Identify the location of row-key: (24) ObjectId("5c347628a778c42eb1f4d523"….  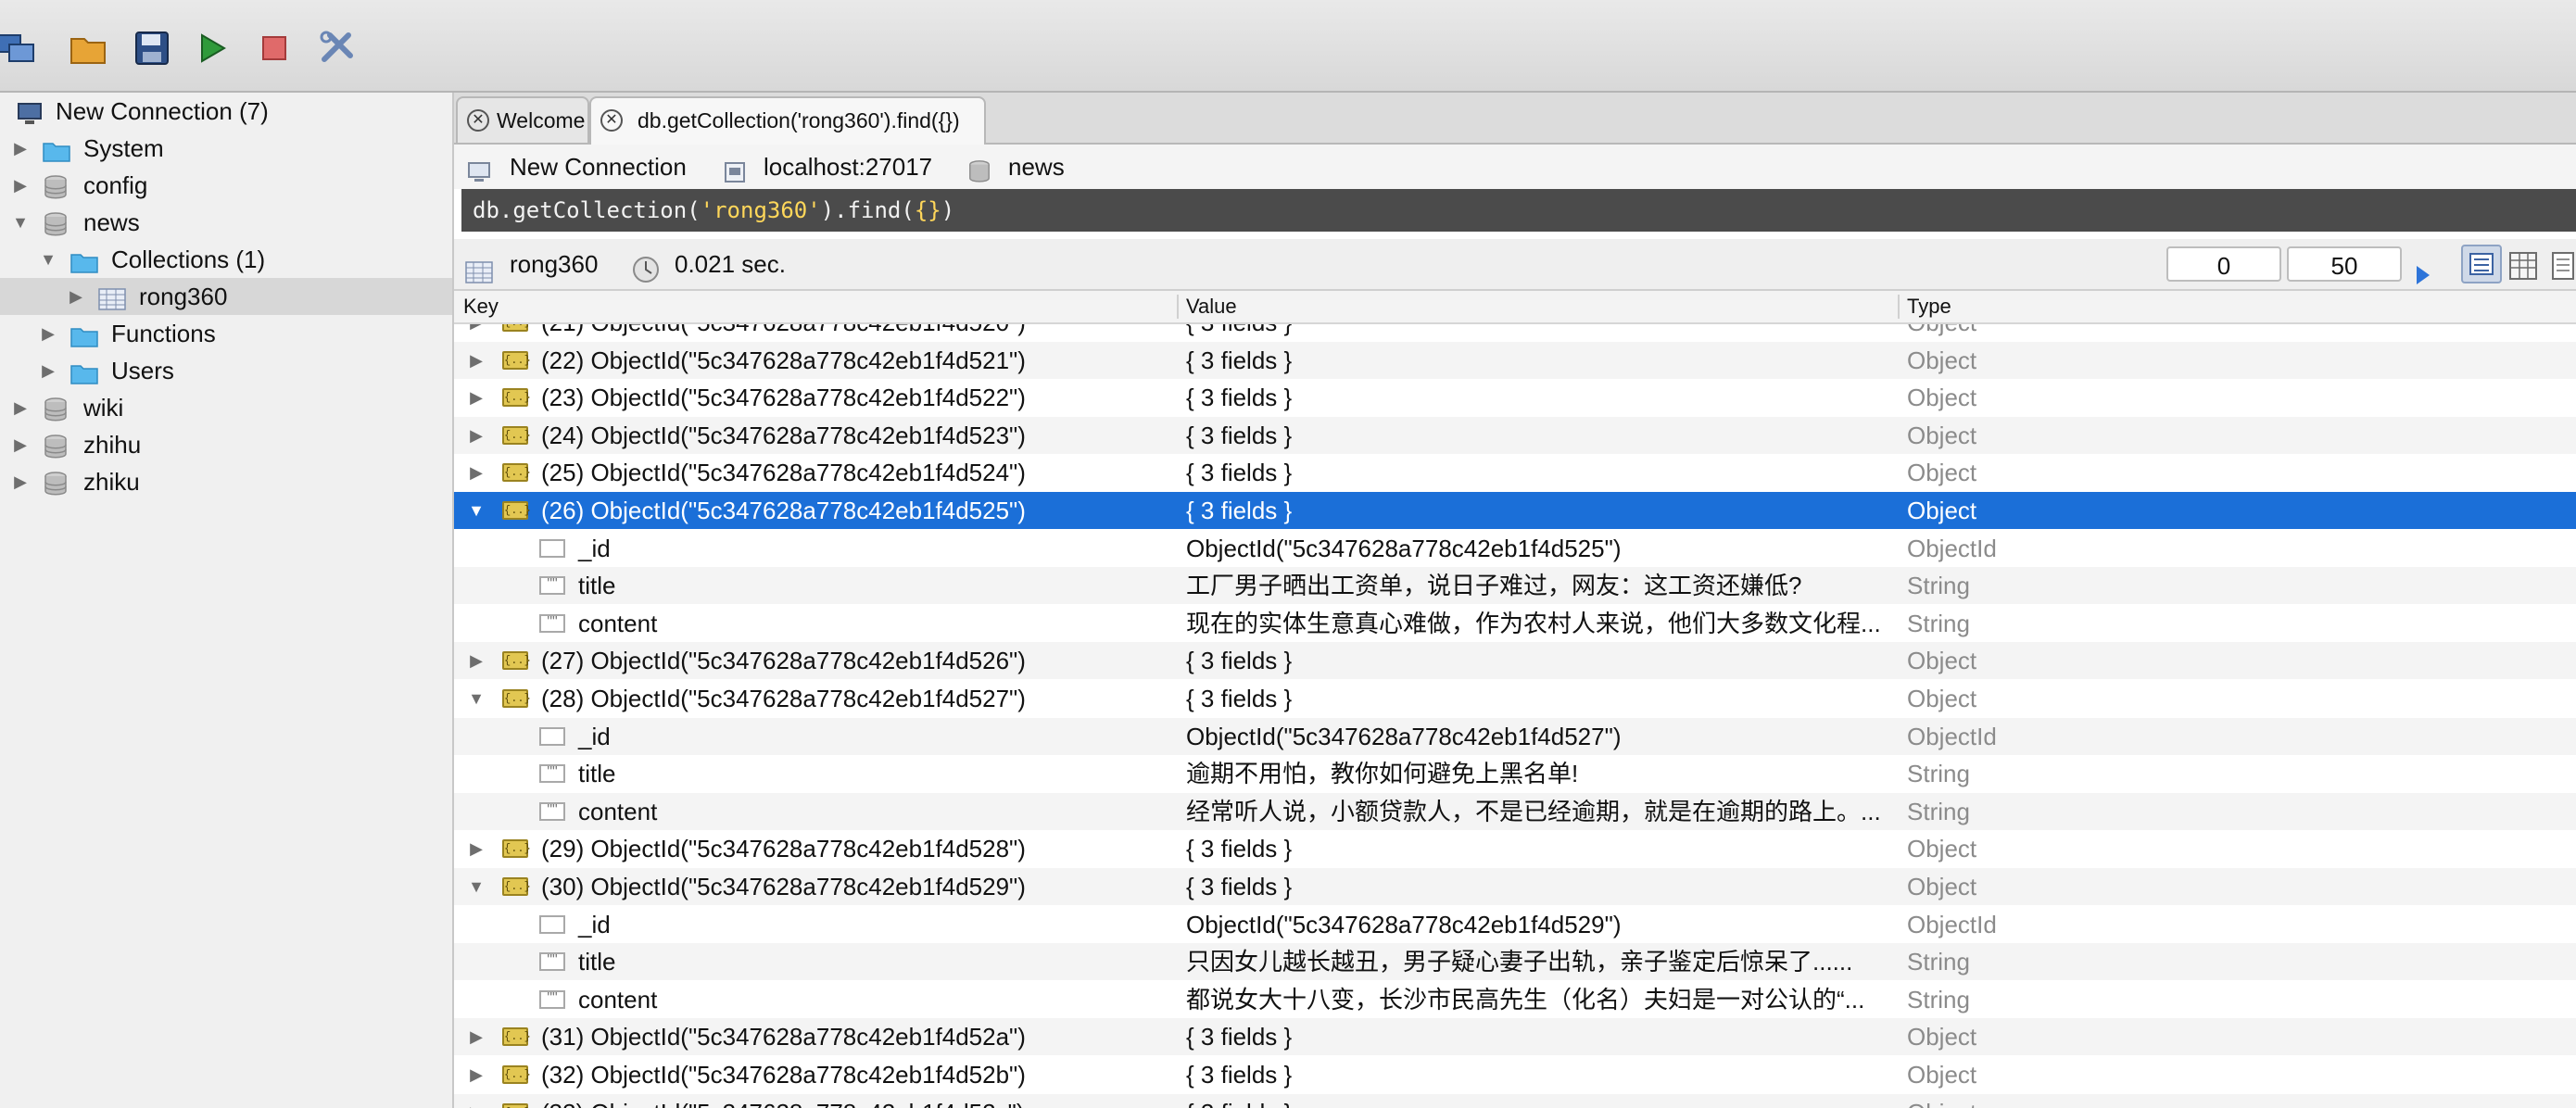
(783, 435).